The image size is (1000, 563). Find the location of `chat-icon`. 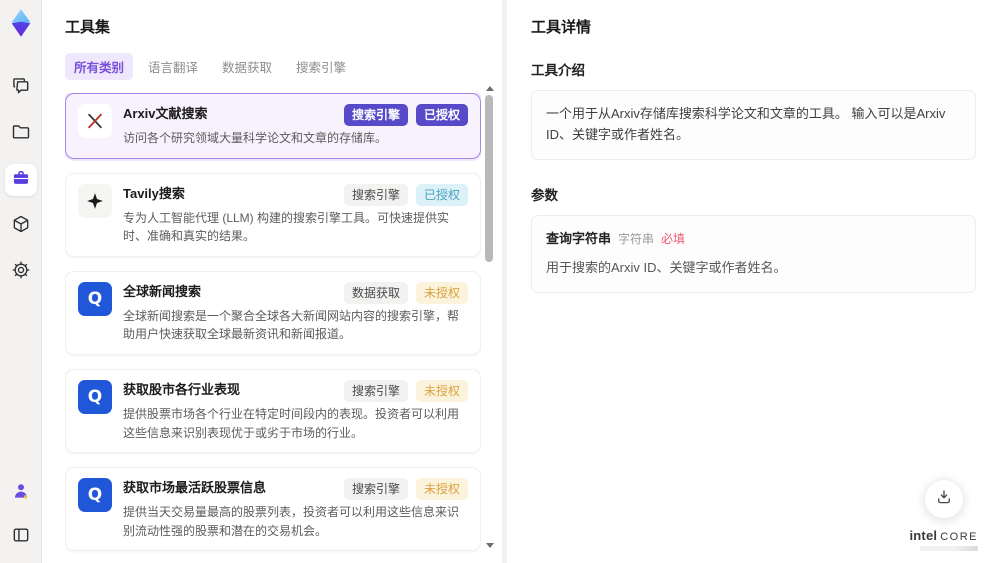

chat-icon is located at coordinates (21, 88).